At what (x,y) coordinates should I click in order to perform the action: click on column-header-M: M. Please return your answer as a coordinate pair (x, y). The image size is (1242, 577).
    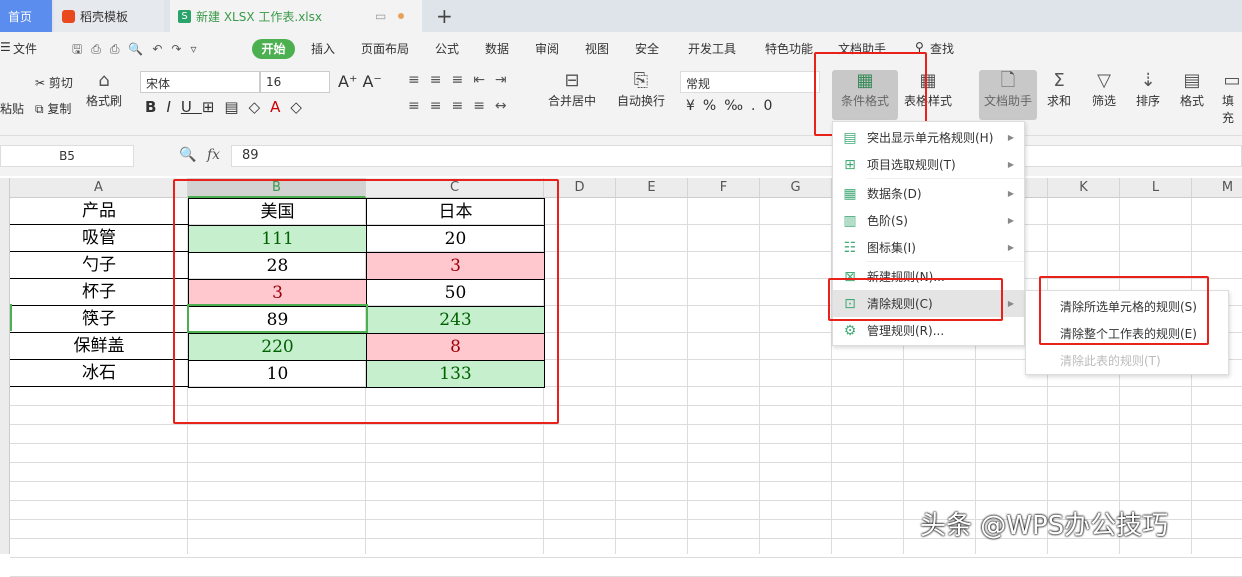
    Looking at the image, I should click on (1217, 188).